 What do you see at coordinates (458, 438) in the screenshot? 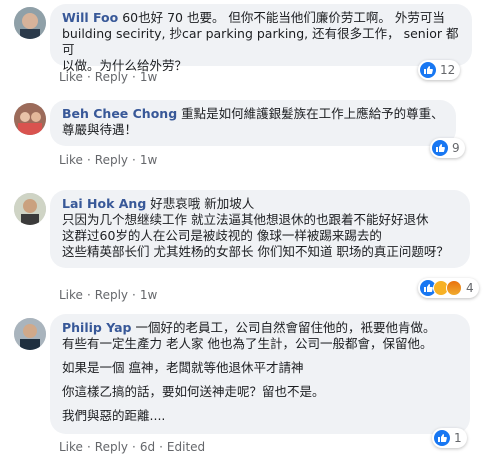
I see `reaction-count: 1` at bounding box center [458, 438].